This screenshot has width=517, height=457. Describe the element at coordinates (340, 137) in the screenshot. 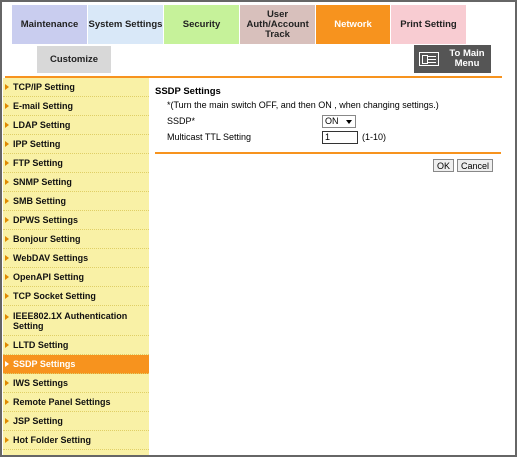

I see `ttl-input: 1` at that location.